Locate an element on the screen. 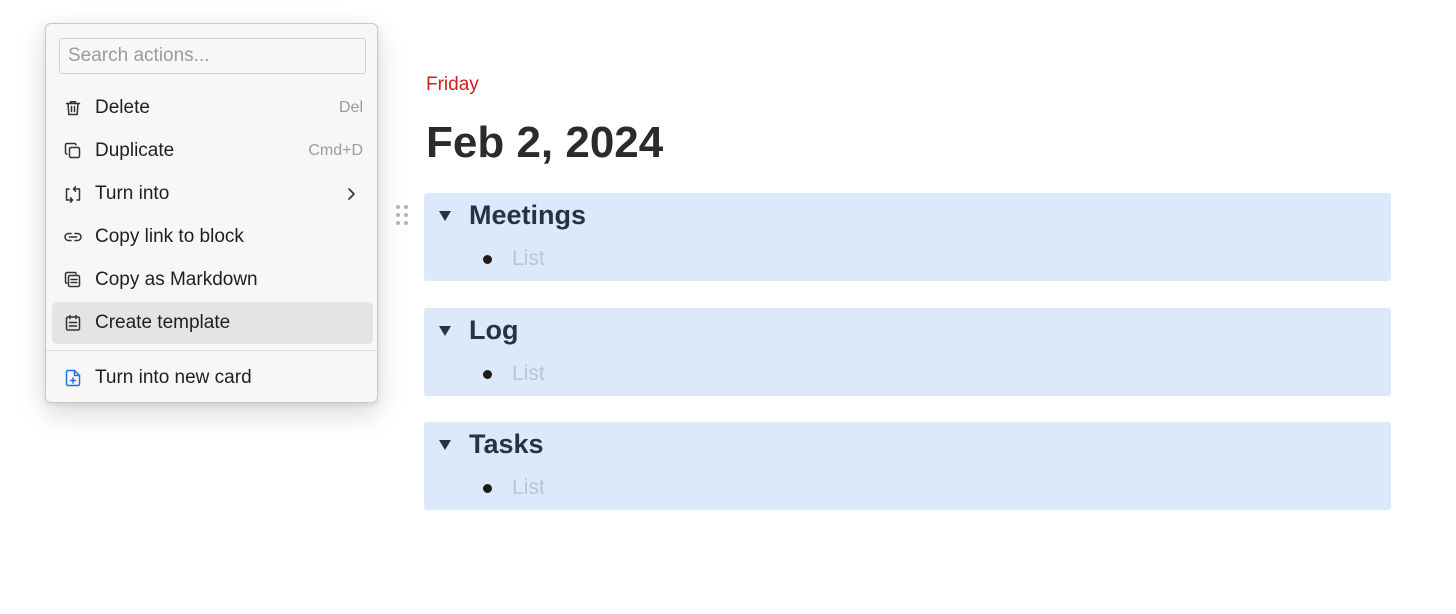  duplicate-icon is located at coordinates (73, 151).